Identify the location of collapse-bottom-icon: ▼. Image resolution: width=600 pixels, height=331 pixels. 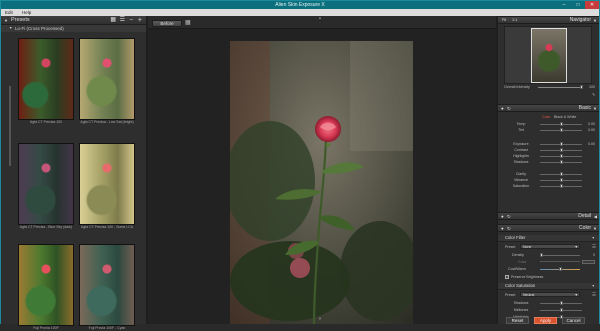
(320, 318).